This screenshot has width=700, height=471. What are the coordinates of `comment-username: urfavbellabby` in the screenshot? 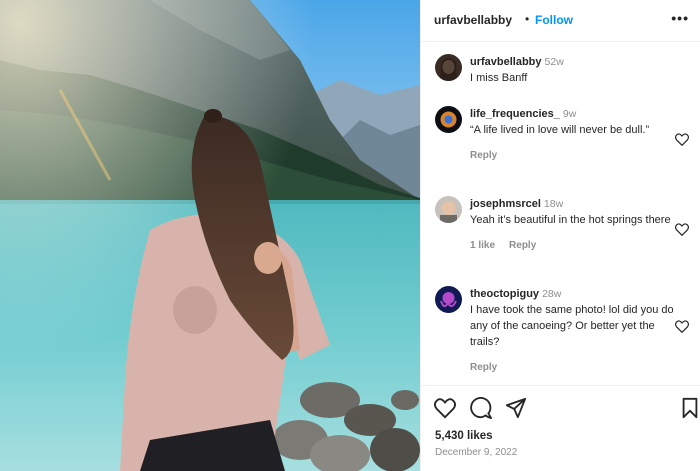 It's located at (506, 62).